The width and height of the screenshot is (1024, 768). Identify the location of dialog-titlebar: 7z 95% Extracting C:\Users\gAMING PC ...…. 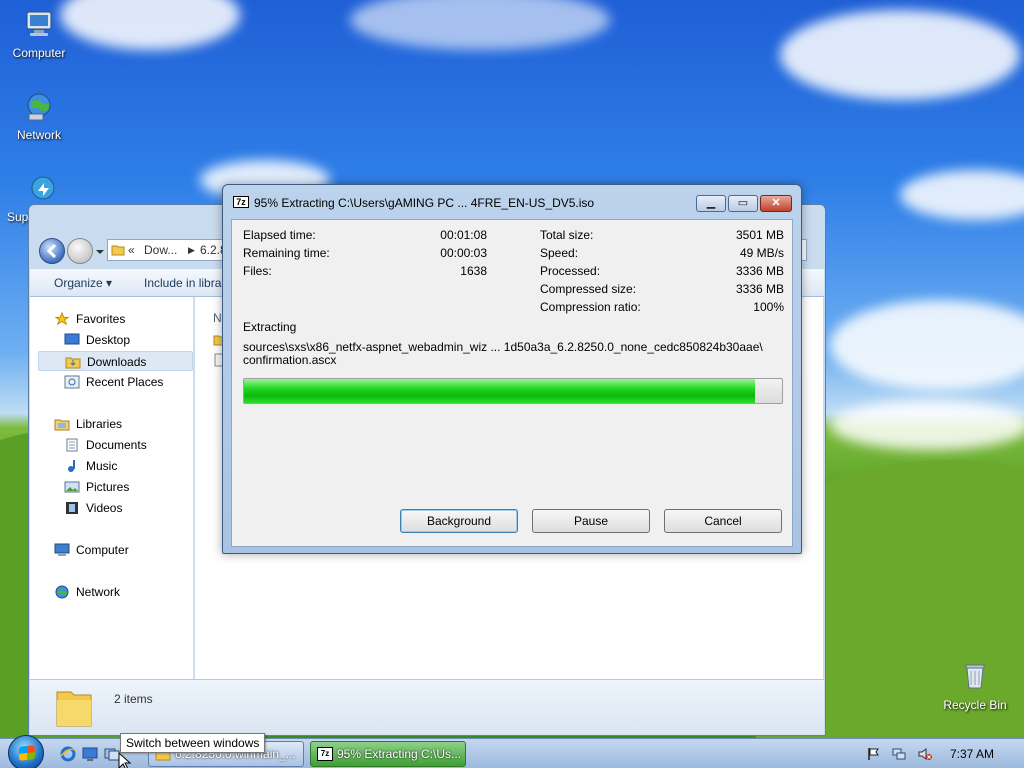
(512, 202).